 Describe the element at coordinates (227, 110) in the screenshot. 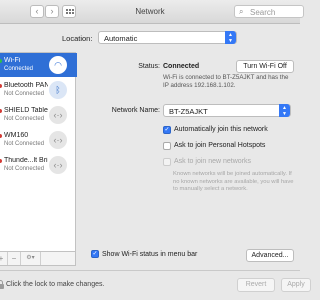

I see `network-name-select: BT-Z5AJKT ▲ ▼` at that location.